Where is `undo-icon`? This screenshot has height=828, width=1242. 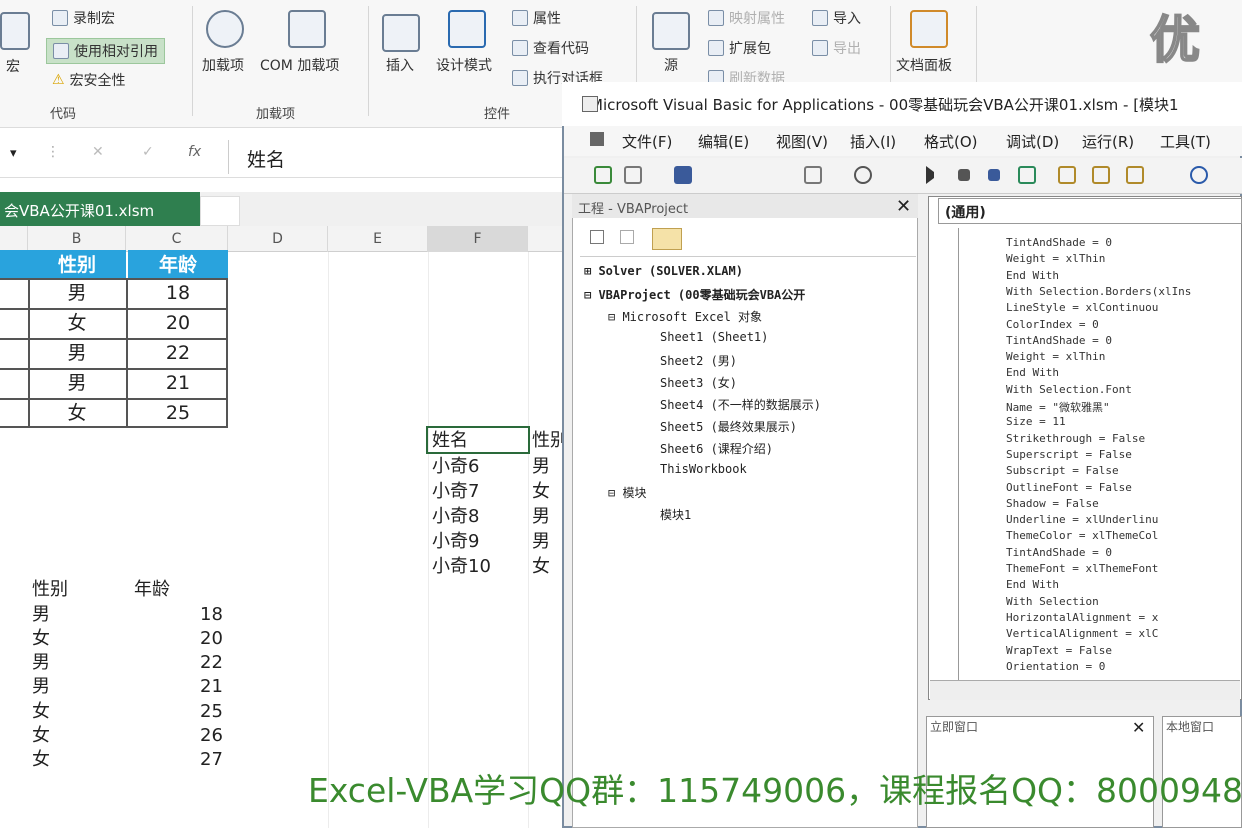 undo-icon is located at coordinates (863, 175).